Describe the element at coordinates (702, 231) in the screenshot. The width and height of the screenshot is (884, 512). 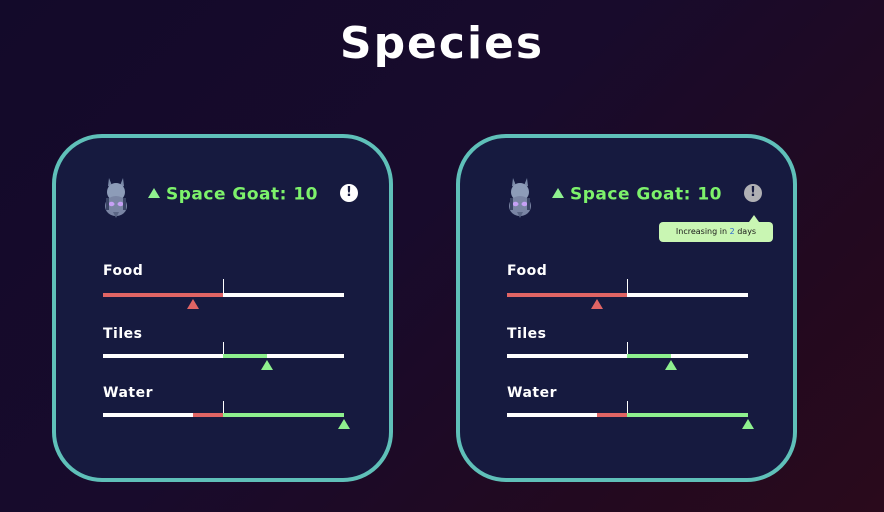
I see `tooltip-prefix: Increasing in` at that location.